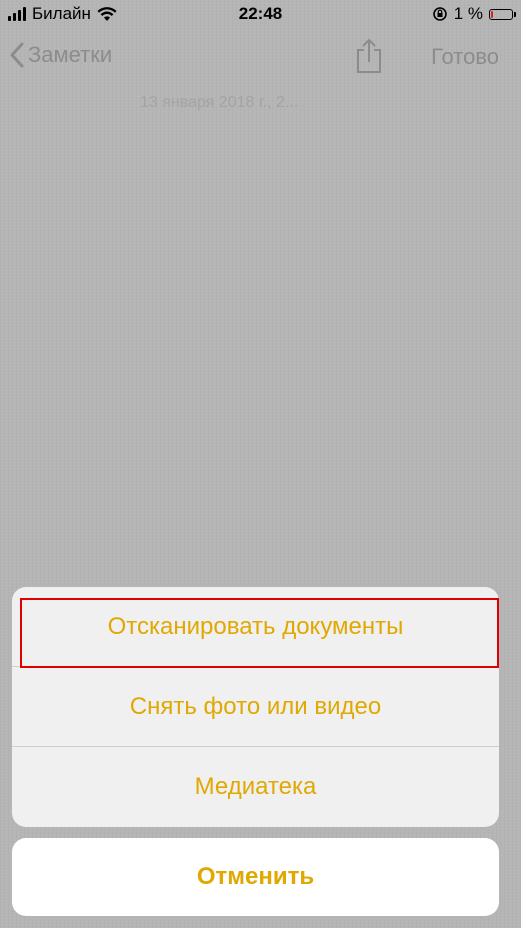  I want to click on back-label: Заметки, so click(70, 54).